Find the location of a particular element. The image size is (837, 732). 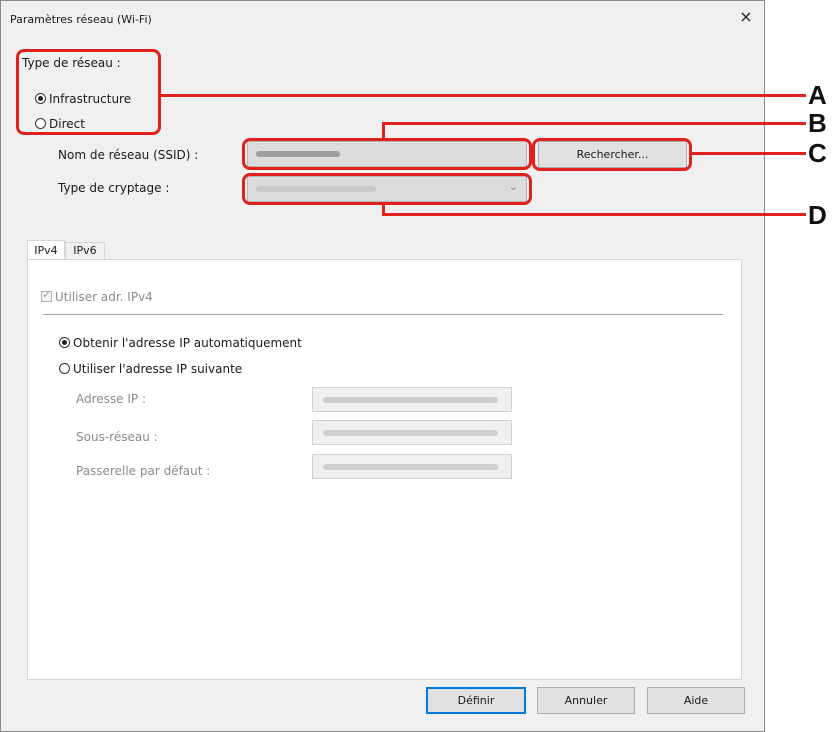

close-icon: × is located at coordinates (746, 17).